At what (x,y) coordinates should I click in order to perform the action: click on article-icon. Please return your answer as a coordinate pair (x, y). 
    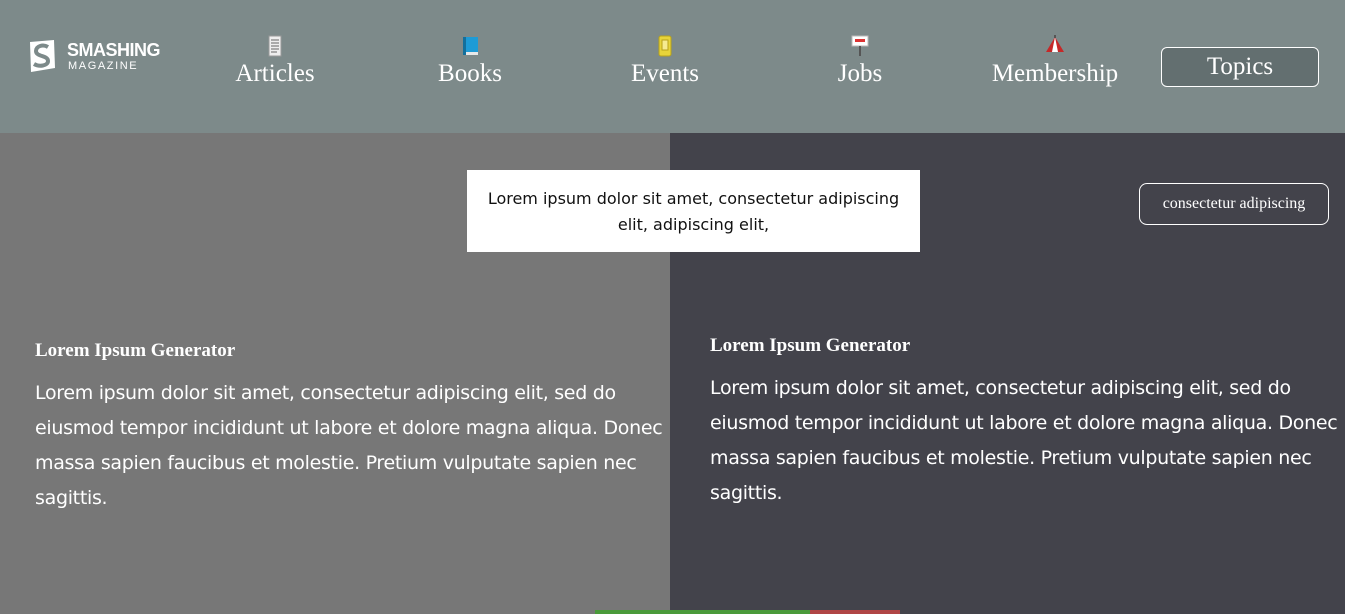
    Looking at the image, I should click on (275, 46).